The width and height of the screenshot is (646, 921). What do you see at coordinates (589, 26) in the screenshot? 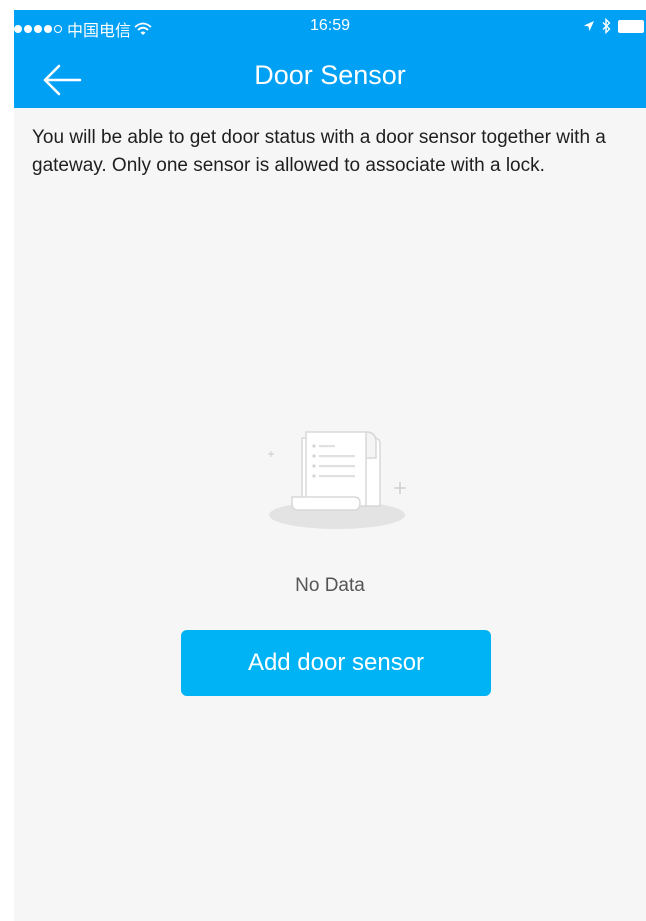
I see `location-arrow-icon` at bounding box center [589, 26].